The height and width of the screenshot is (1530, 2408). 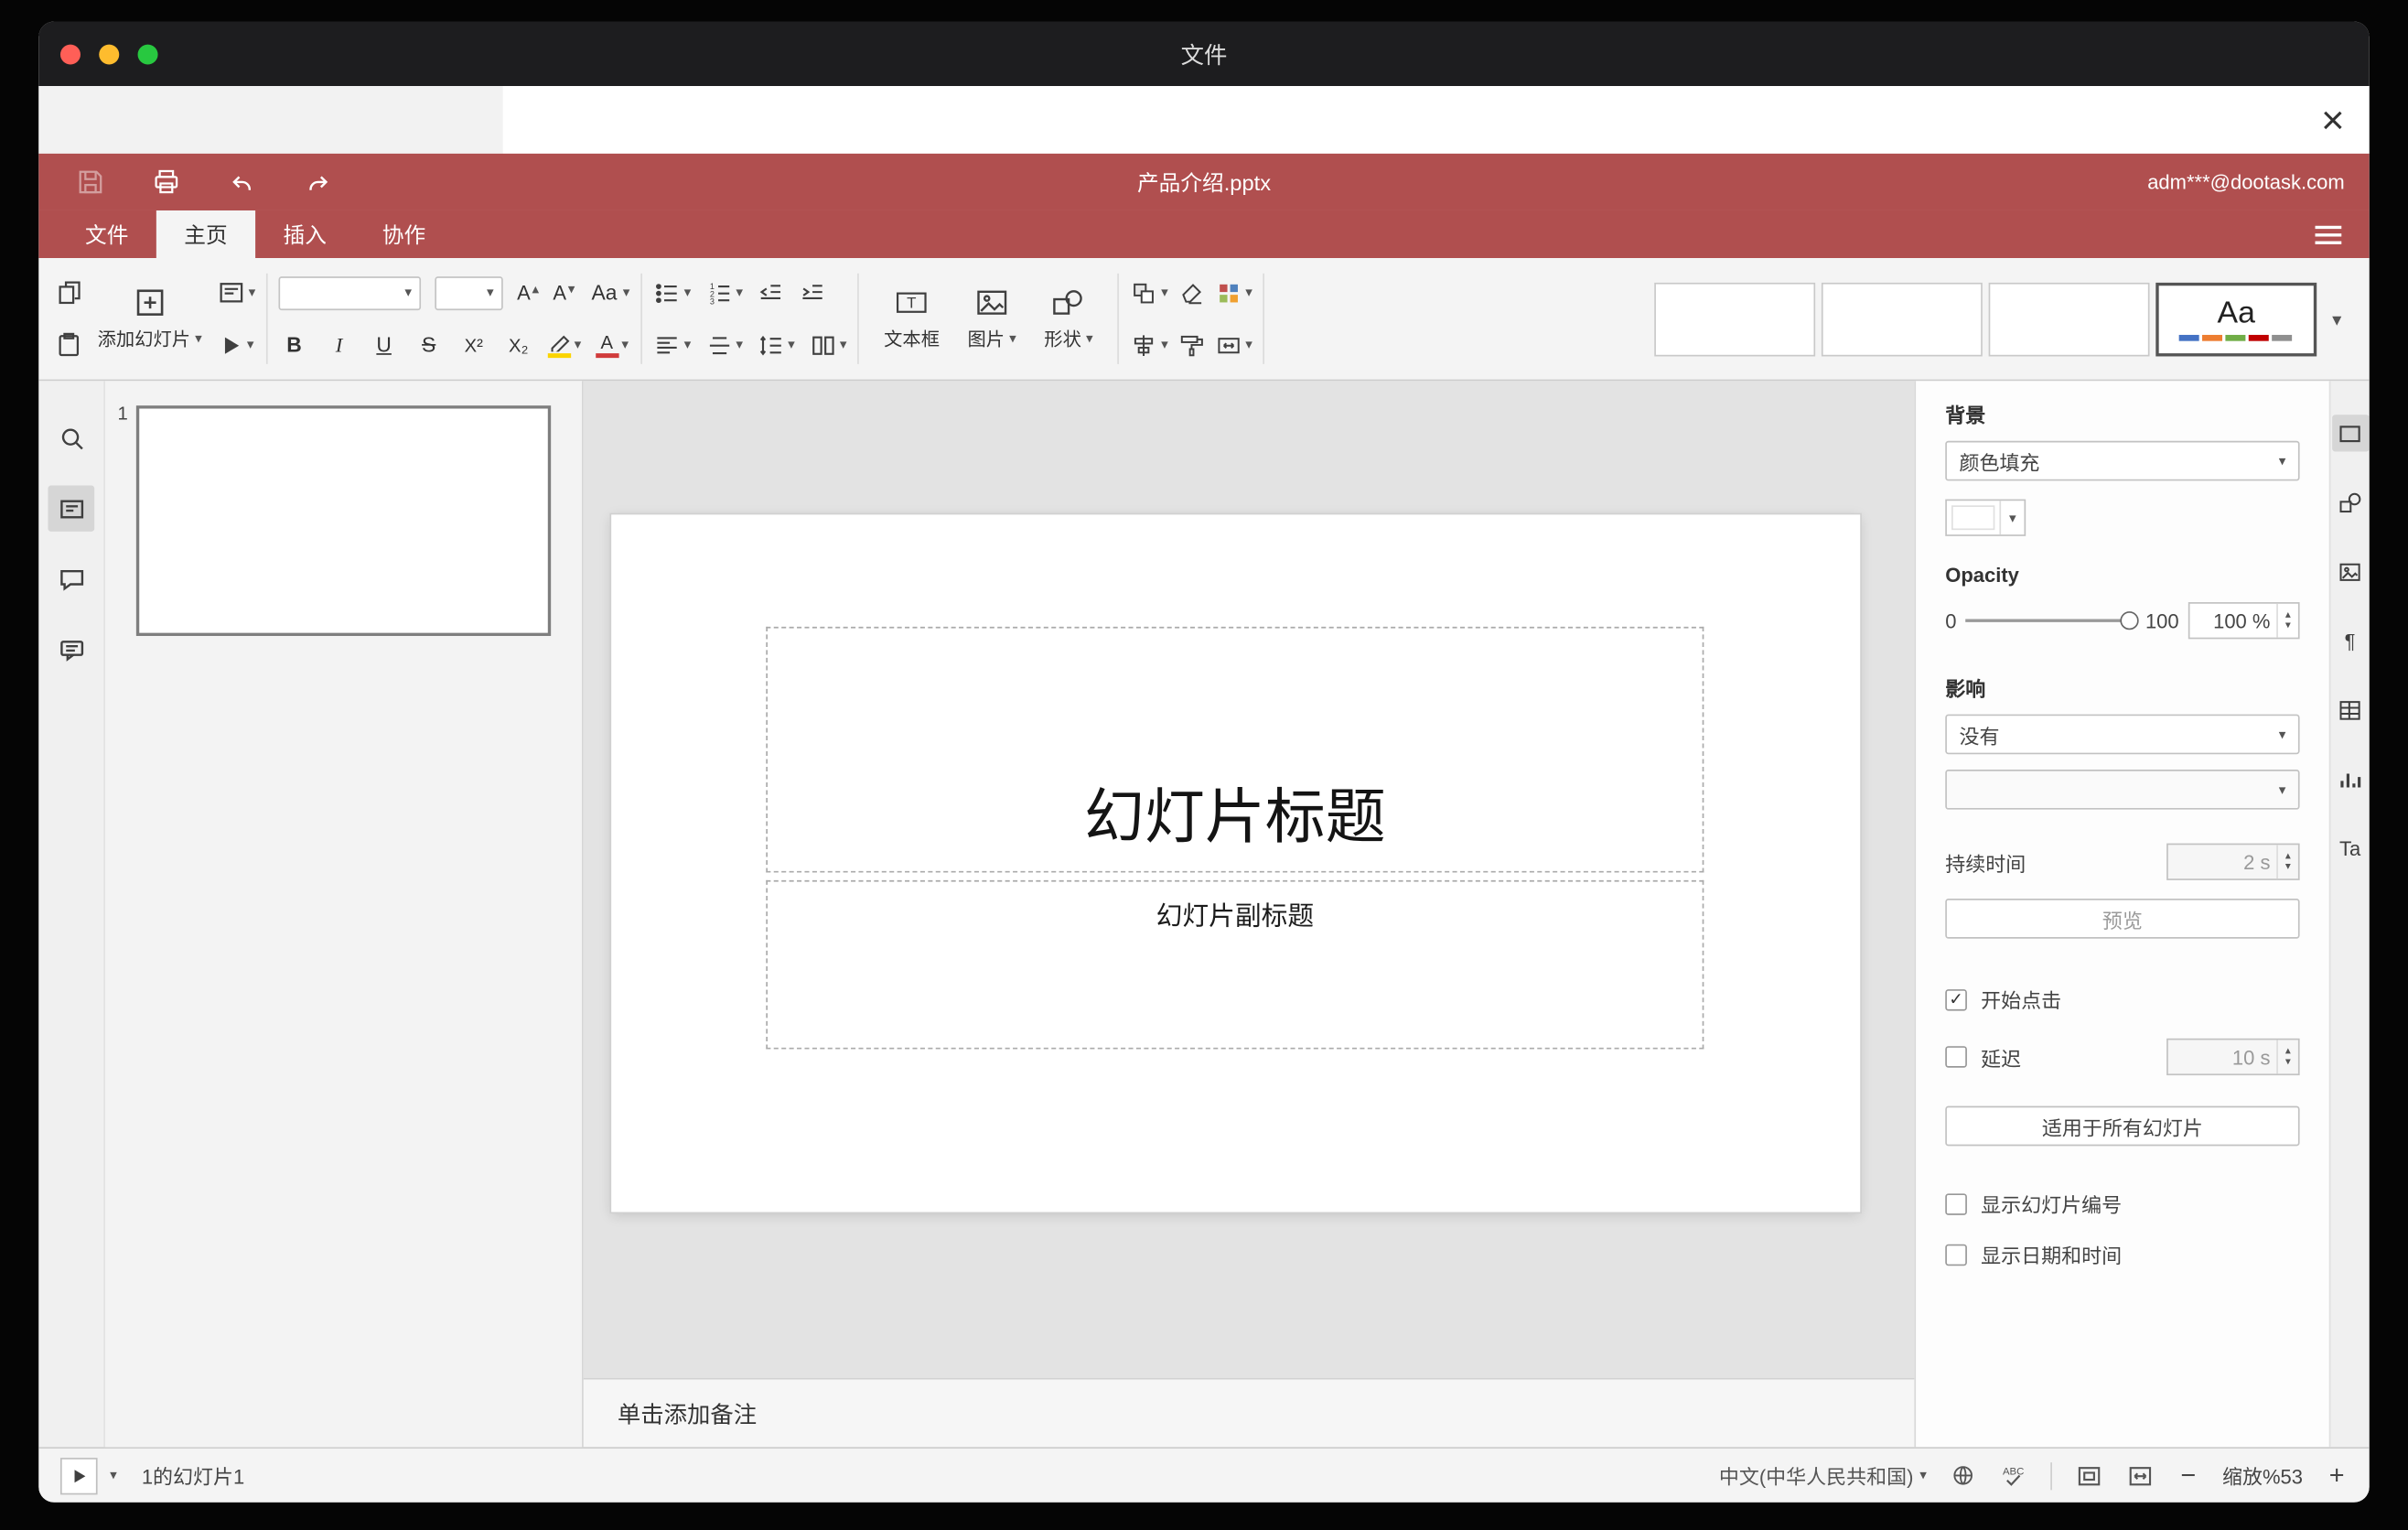 What do you see at coordinates (2233, 861) in the screenshot?
I see `duration-input: 2 s ▴ ▾` at bounding box center [2233, 861].